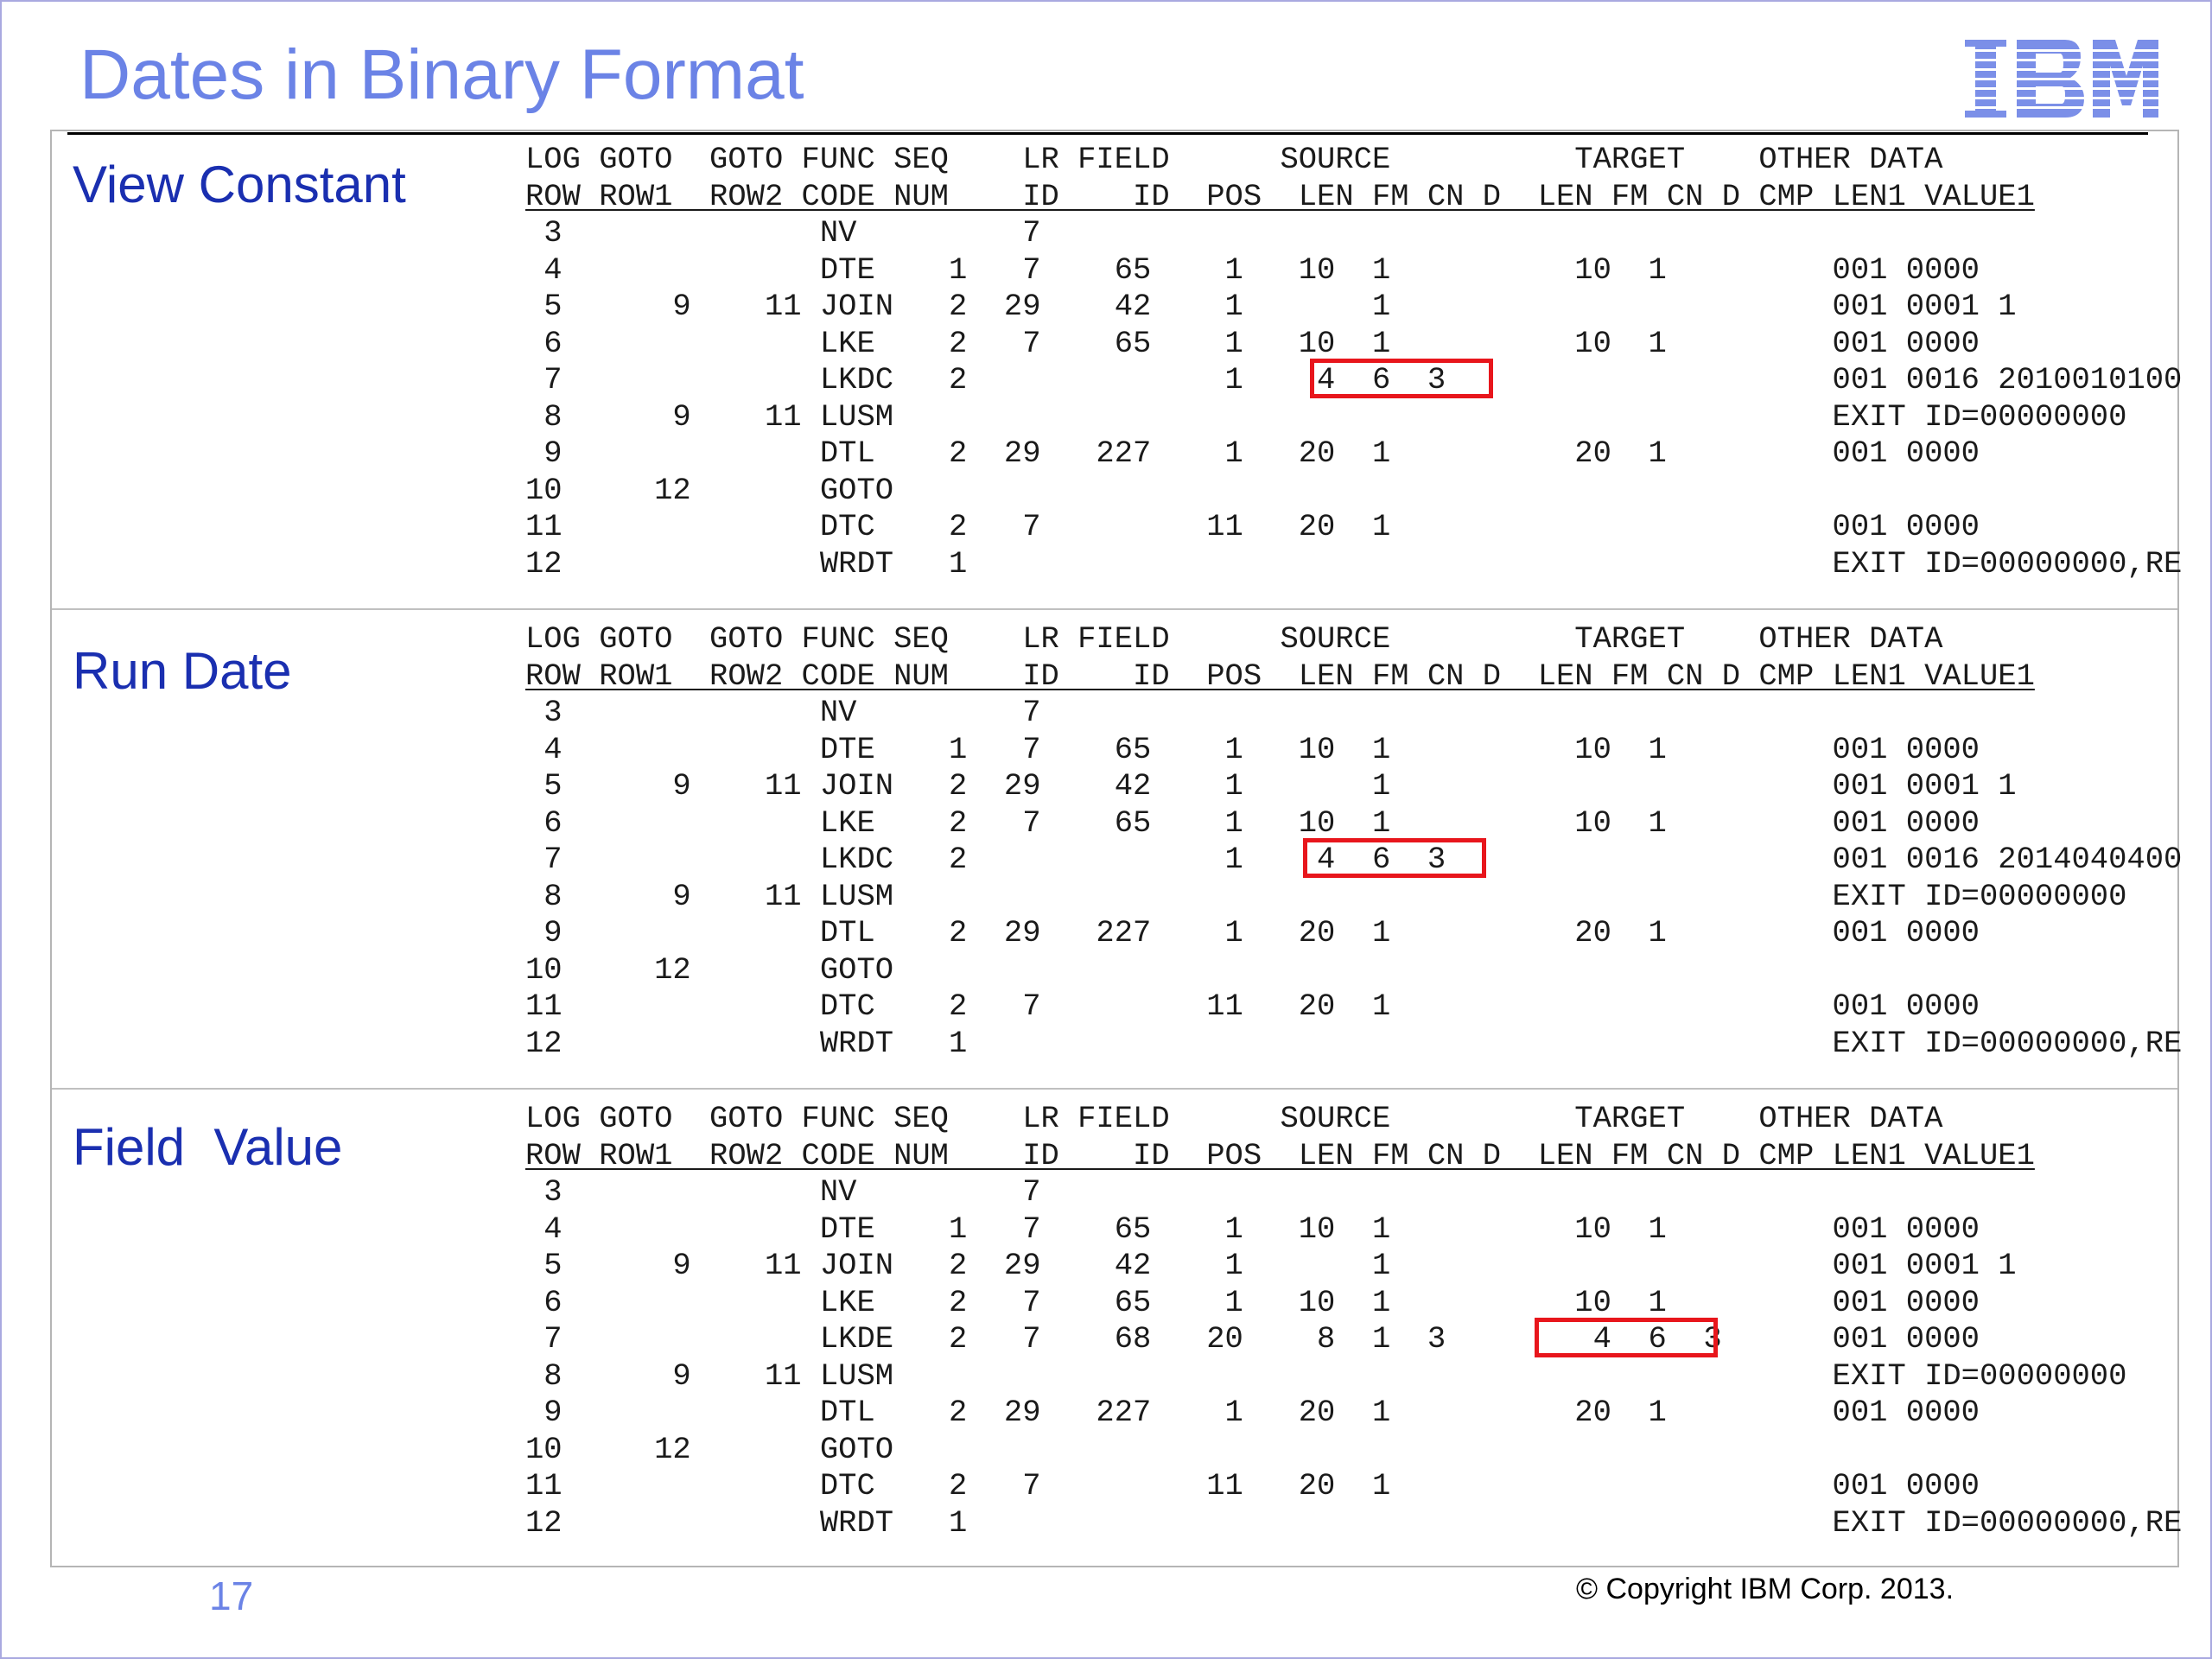 This screenshot has width=2212, height=1659. I want to click on trace-row: 7 LKDE 2 7 68 20 8 1 3 4 6 3 001 0000, so click(1252, 1339).